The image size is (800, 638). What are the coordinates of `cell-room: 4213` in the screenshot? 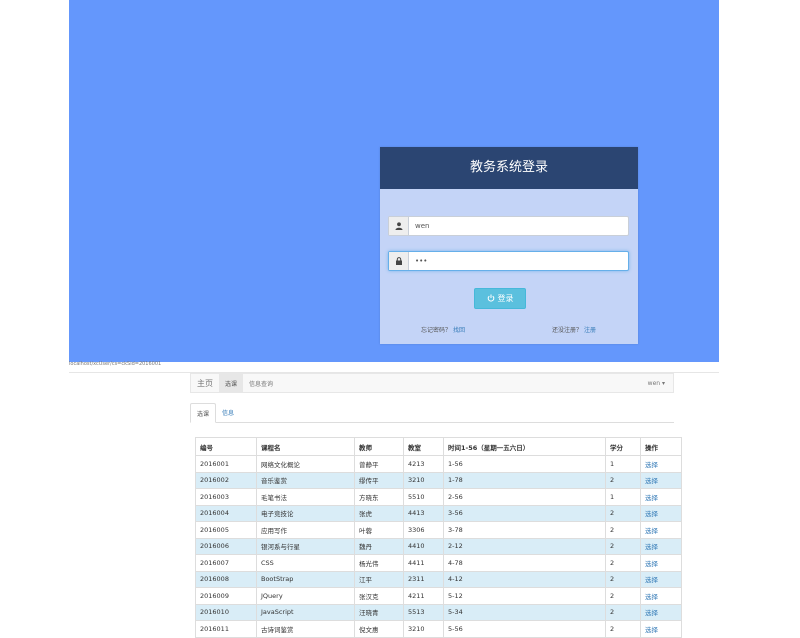 It's located at (423, 464).